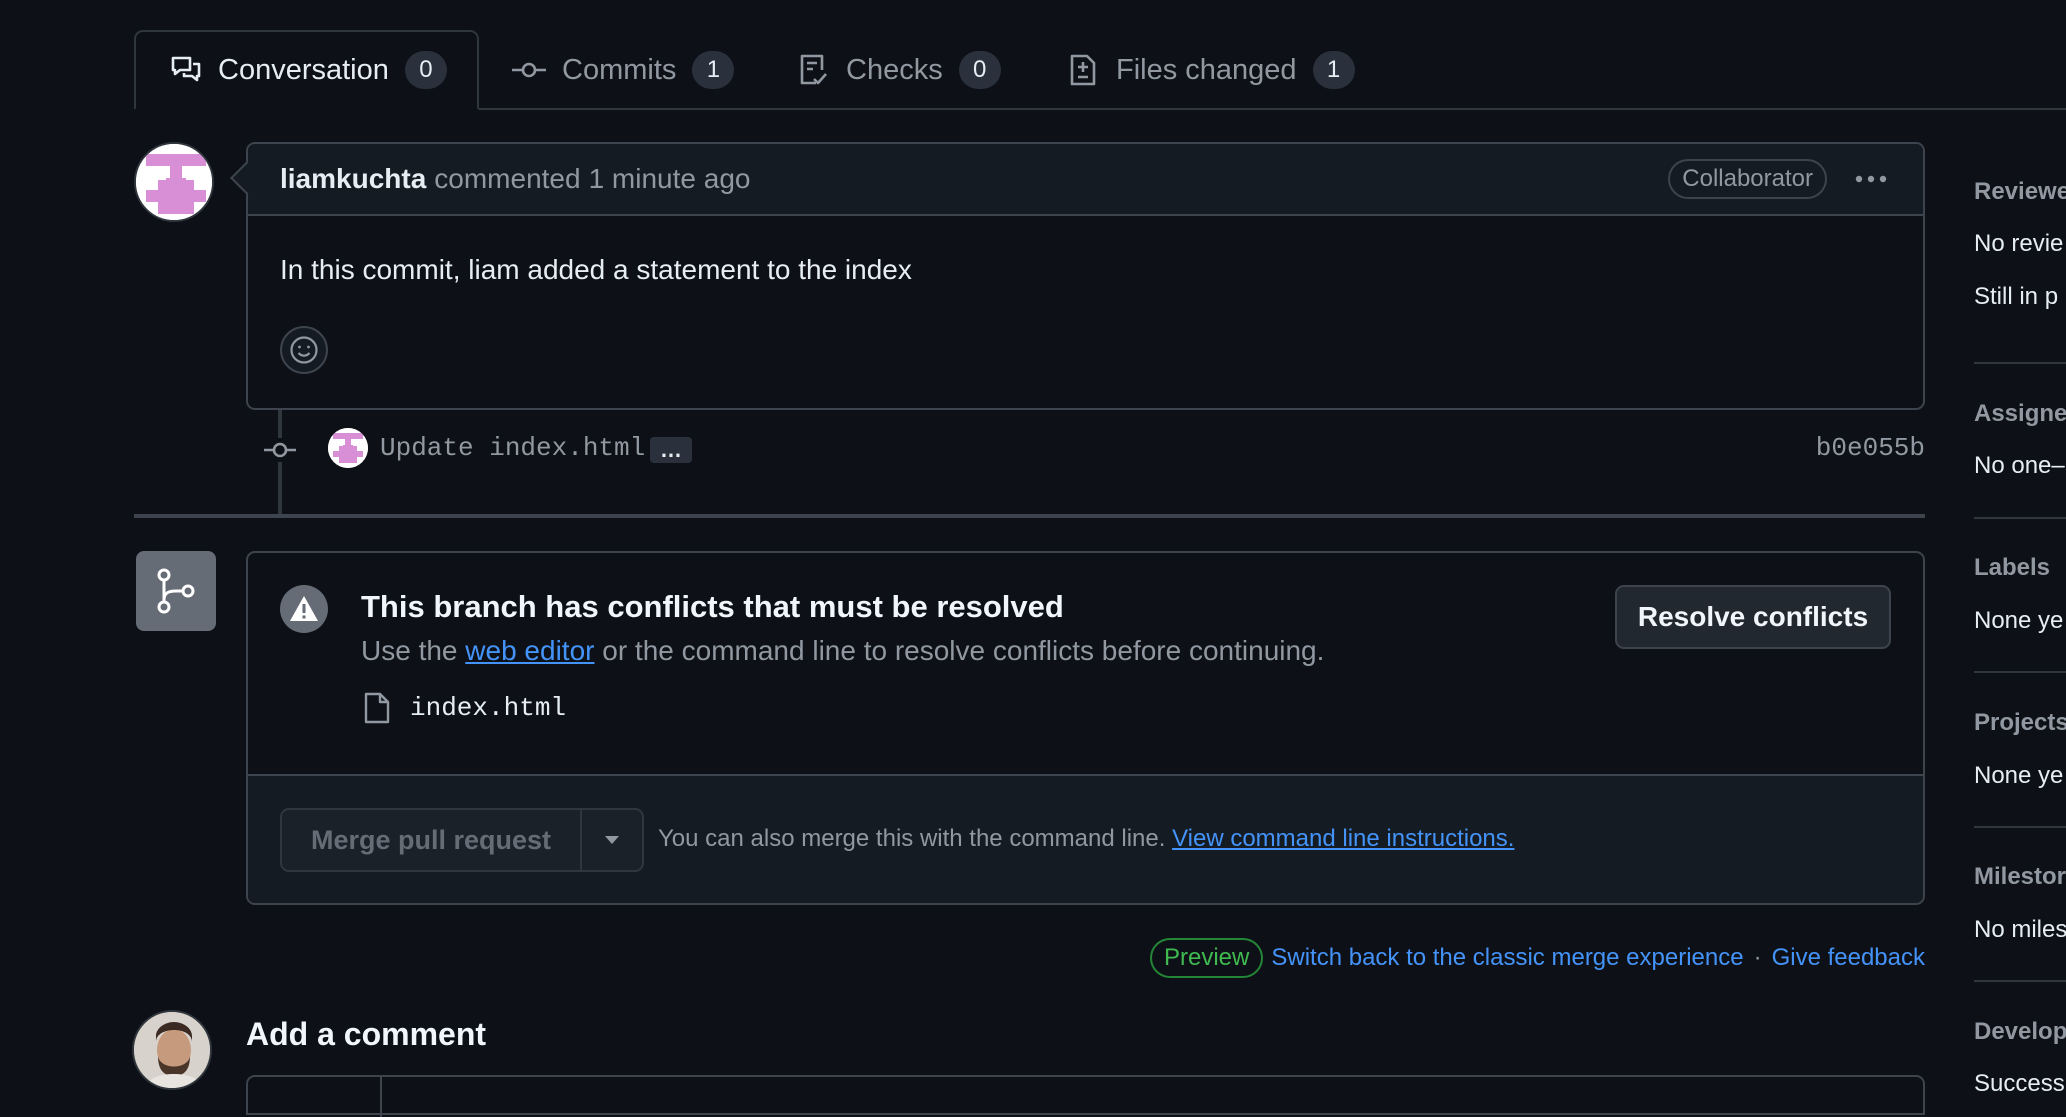  I want to click on git-branch-icon, so click(176, 591).